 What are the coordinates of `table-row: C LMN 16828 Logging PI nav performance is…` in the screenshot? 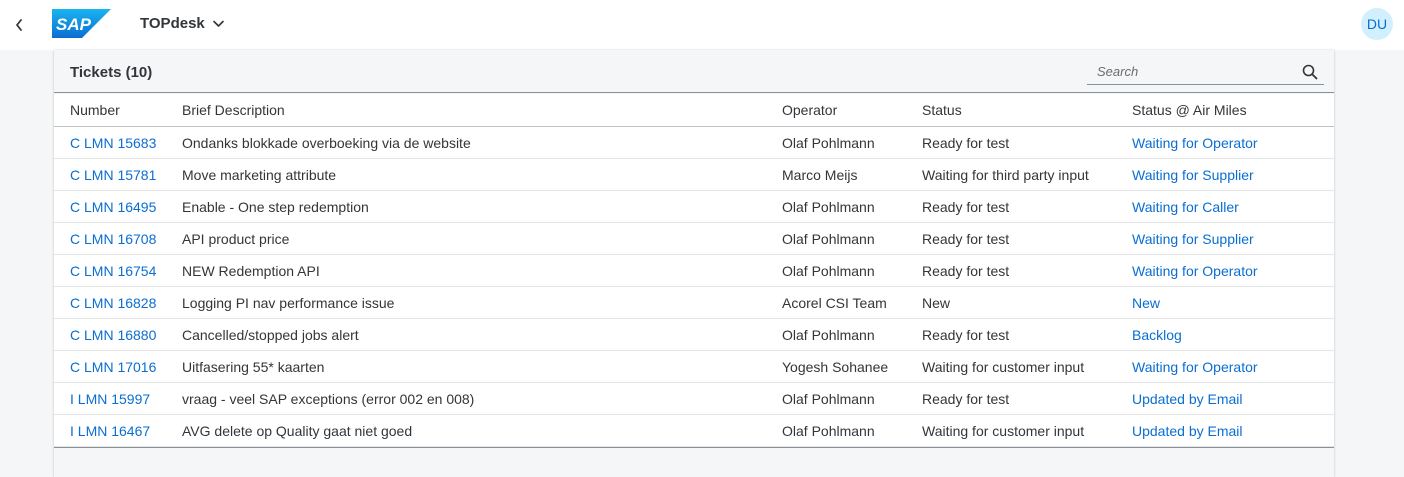 It's located at (694, 303).